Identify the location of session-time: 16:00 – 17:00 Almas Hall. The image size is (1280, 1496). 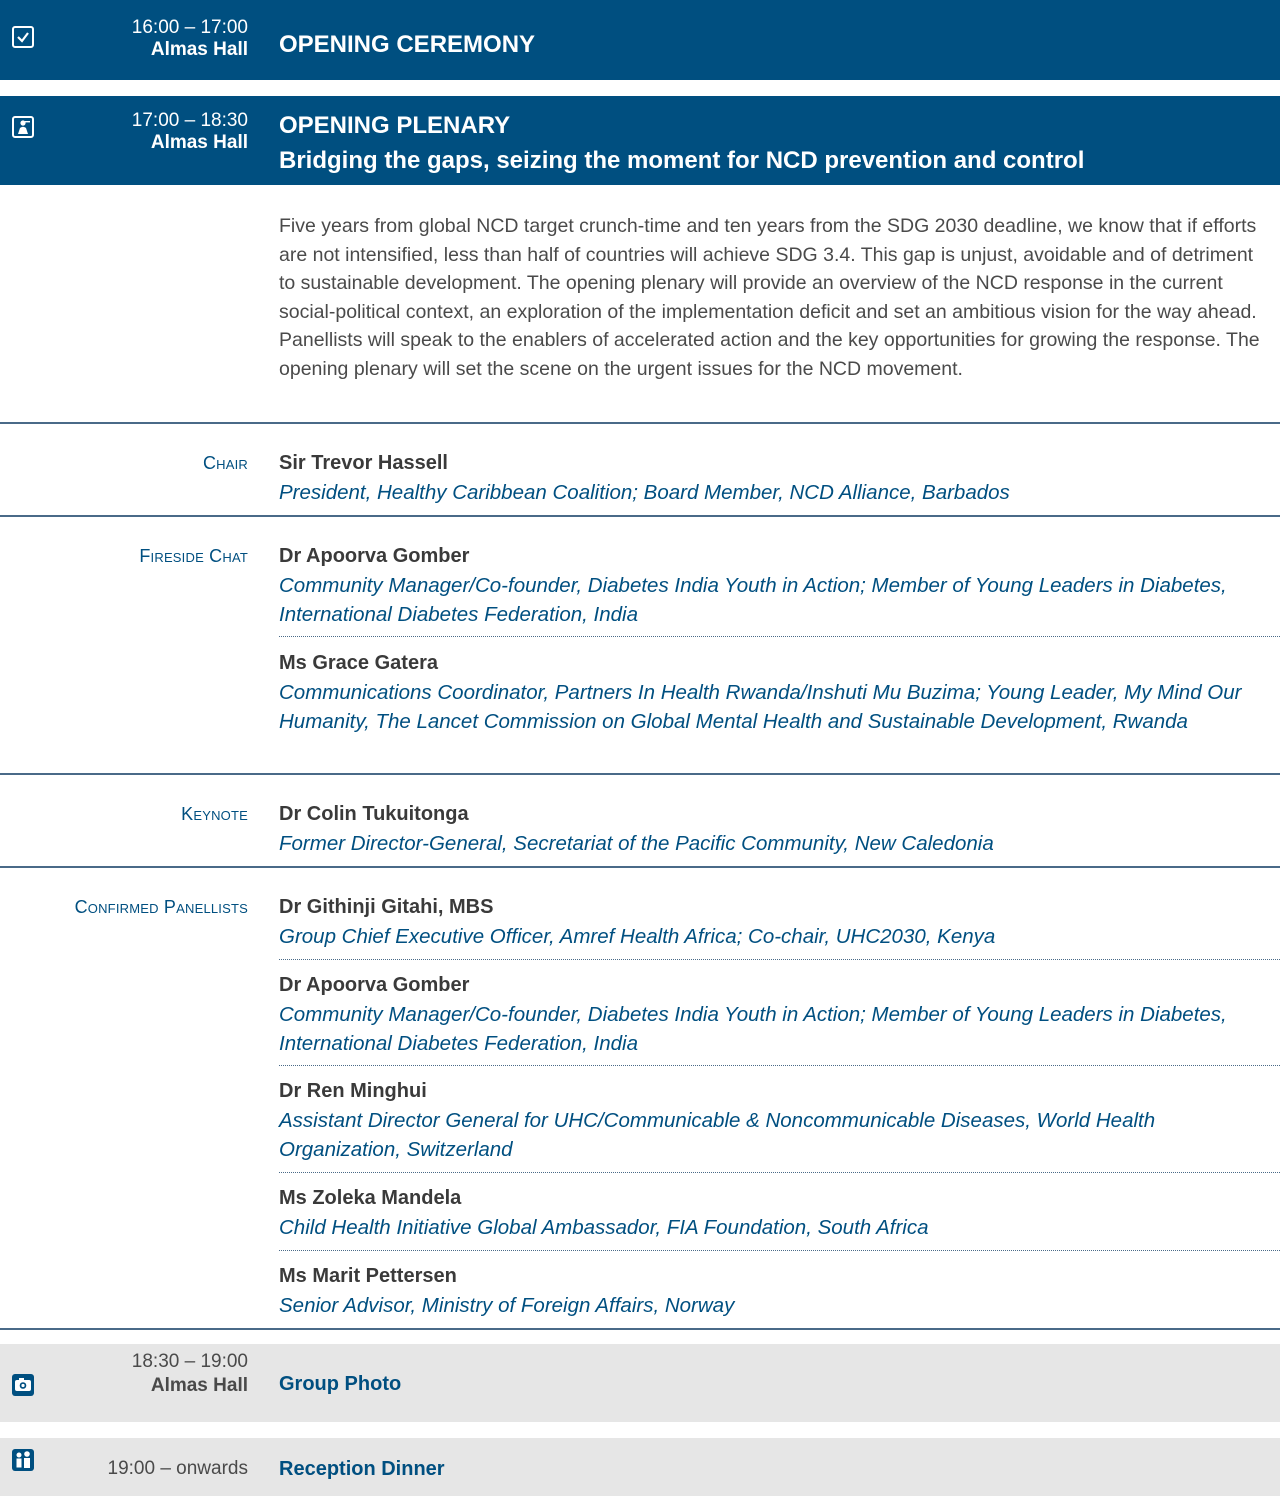
(189, 38).